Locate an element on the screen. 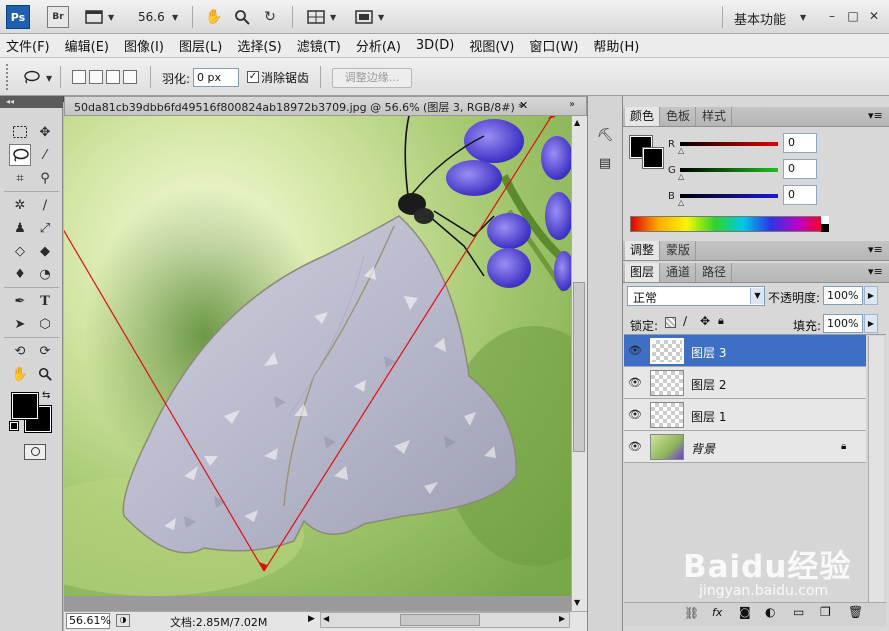 This screenshot has width=889, height=631. brush-tool-icon: ∕ is located at coordinates (45, 205).